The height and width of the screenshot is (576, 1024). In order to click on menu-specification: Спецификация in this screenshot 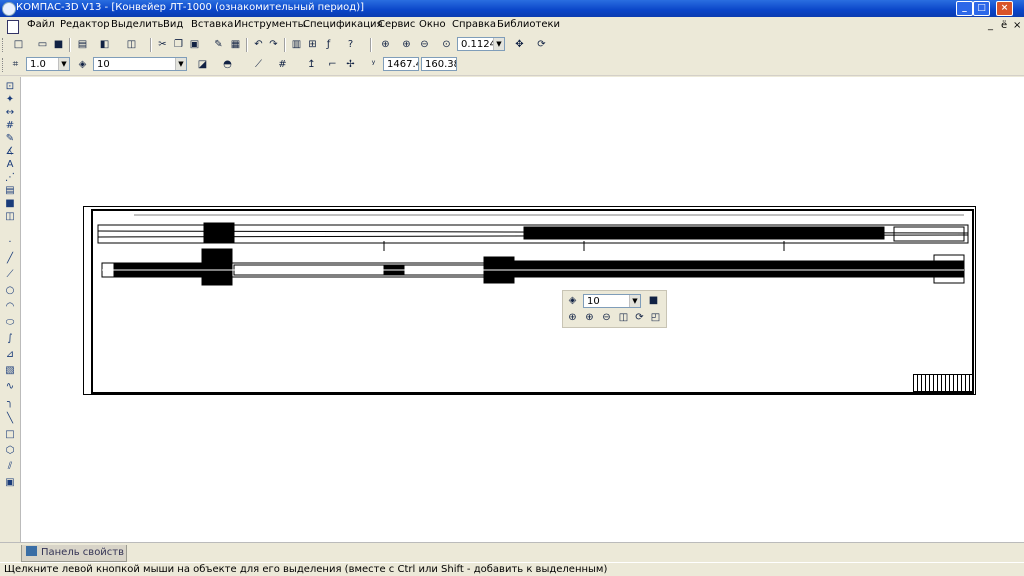, I will do `click(343, 24)`.